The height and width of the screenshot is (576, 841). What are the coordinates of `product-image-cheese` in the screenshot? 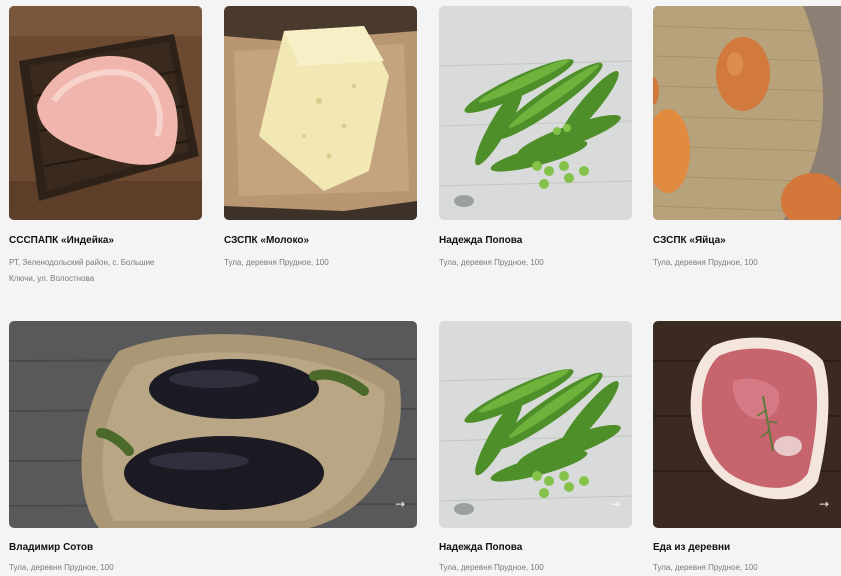 It's located at (320, 113).